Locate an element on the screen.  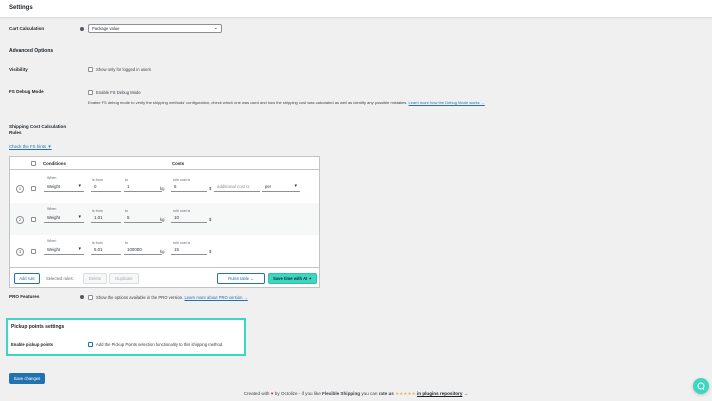
selected-rules-label: Selected rules: is located at coordinates (60, 278).